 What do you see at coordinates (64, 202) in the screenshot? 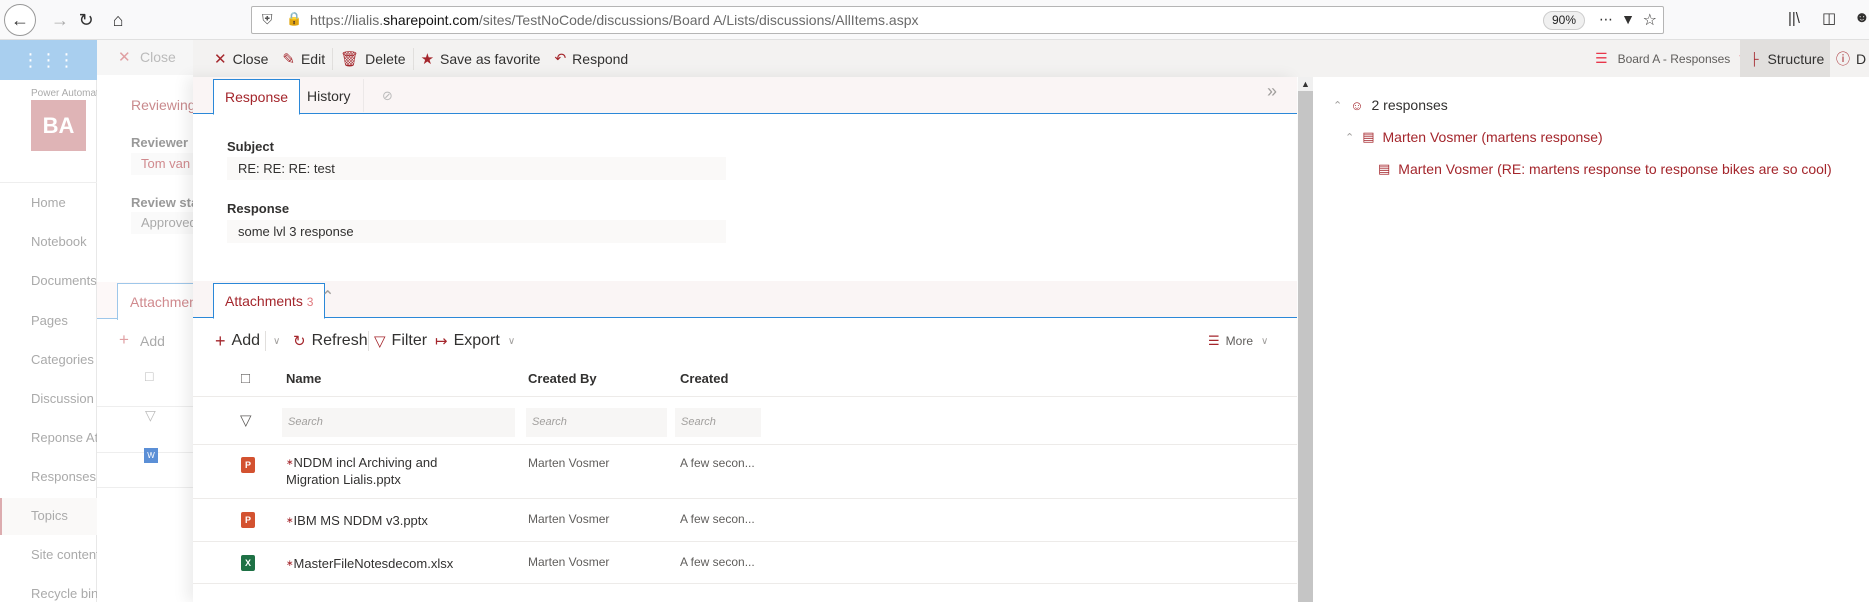
I see `nav-home: Home` at bounding box center [64, 202].